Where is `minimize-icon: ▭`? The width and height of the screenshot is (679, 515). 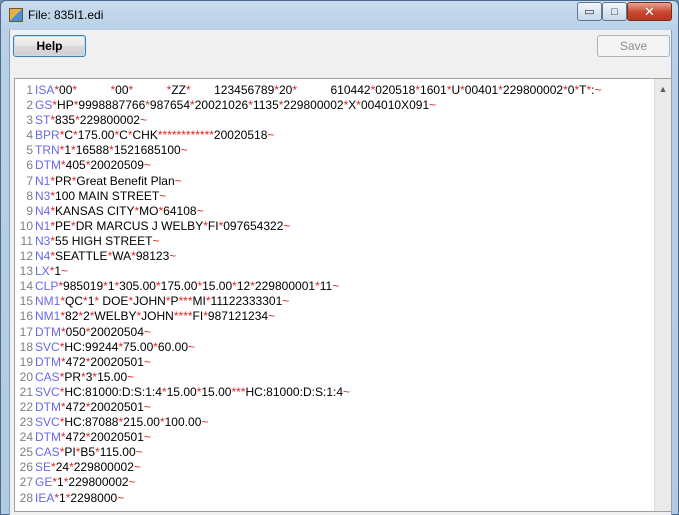
minimize-icon: ▭ is located at coordinates (589, 12).